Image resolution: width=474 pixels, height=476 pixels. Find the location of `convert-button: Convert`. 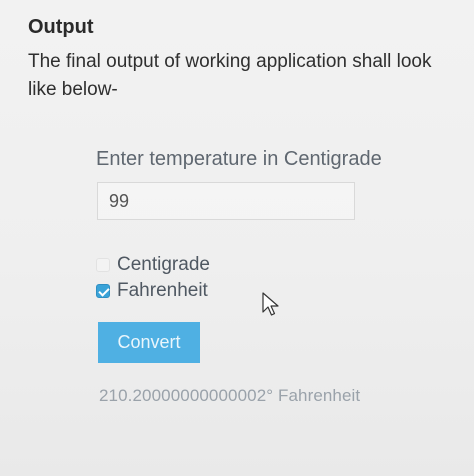

convert-button: Convert is located at coordinates (149, 342).